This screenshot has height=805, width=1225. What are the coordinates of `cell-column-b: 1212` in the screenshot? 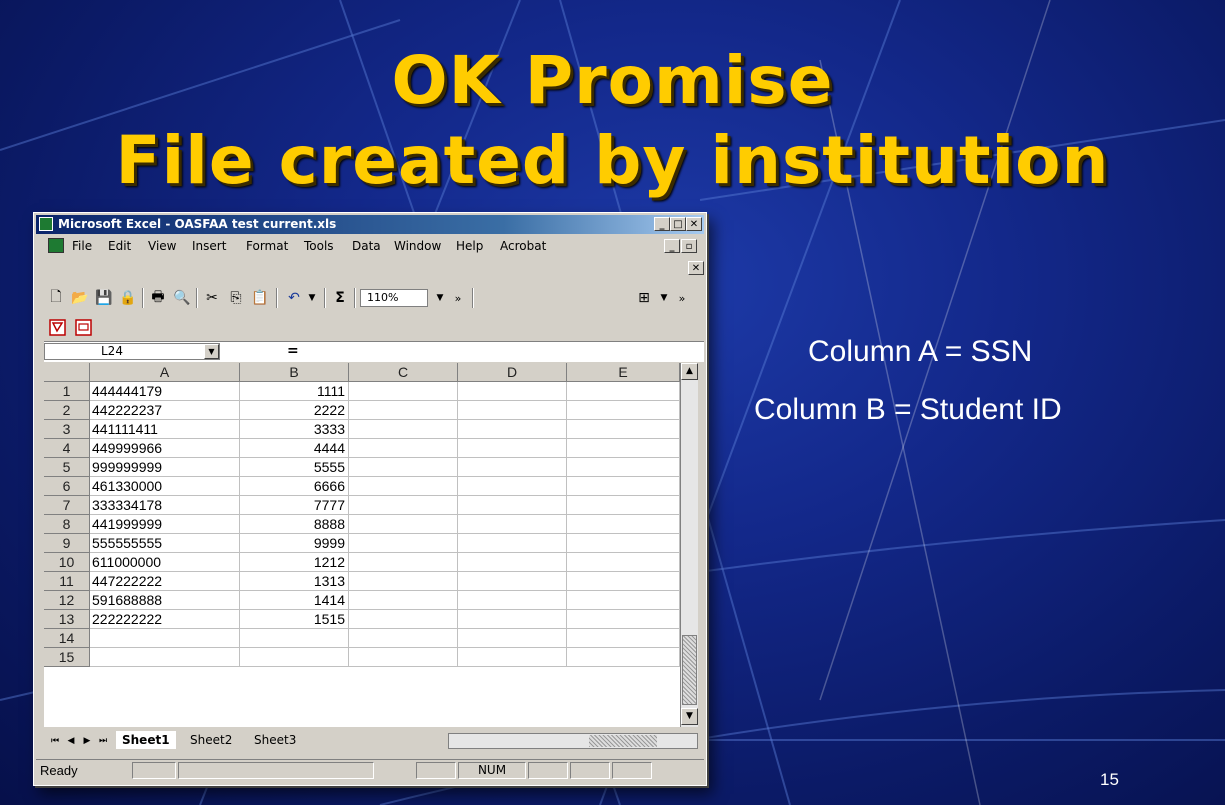 It's located at (294, 562).